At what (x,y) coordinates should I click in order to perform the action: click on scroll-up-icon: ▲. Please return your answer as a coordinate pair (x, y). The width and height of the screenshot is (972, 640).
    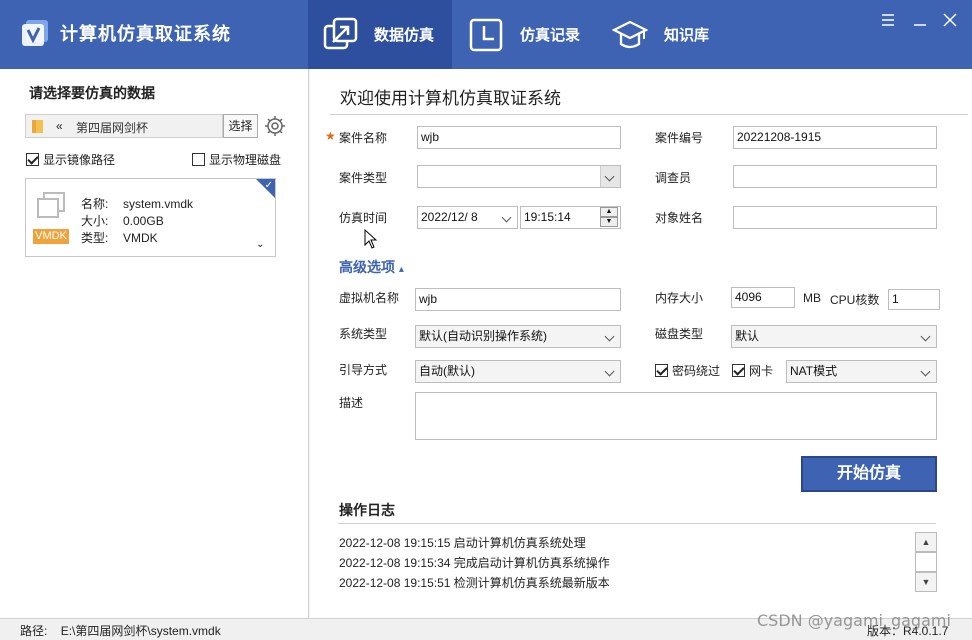
    Looking at the image, I should click on (926, 542).